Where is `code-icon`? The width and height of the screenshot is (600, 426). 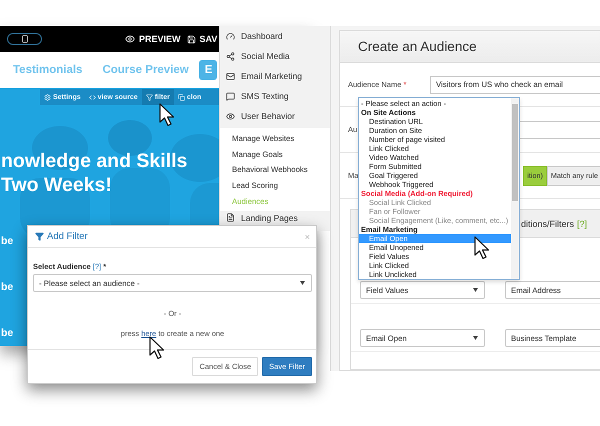
code-icon is located at coordinates (92, 97).